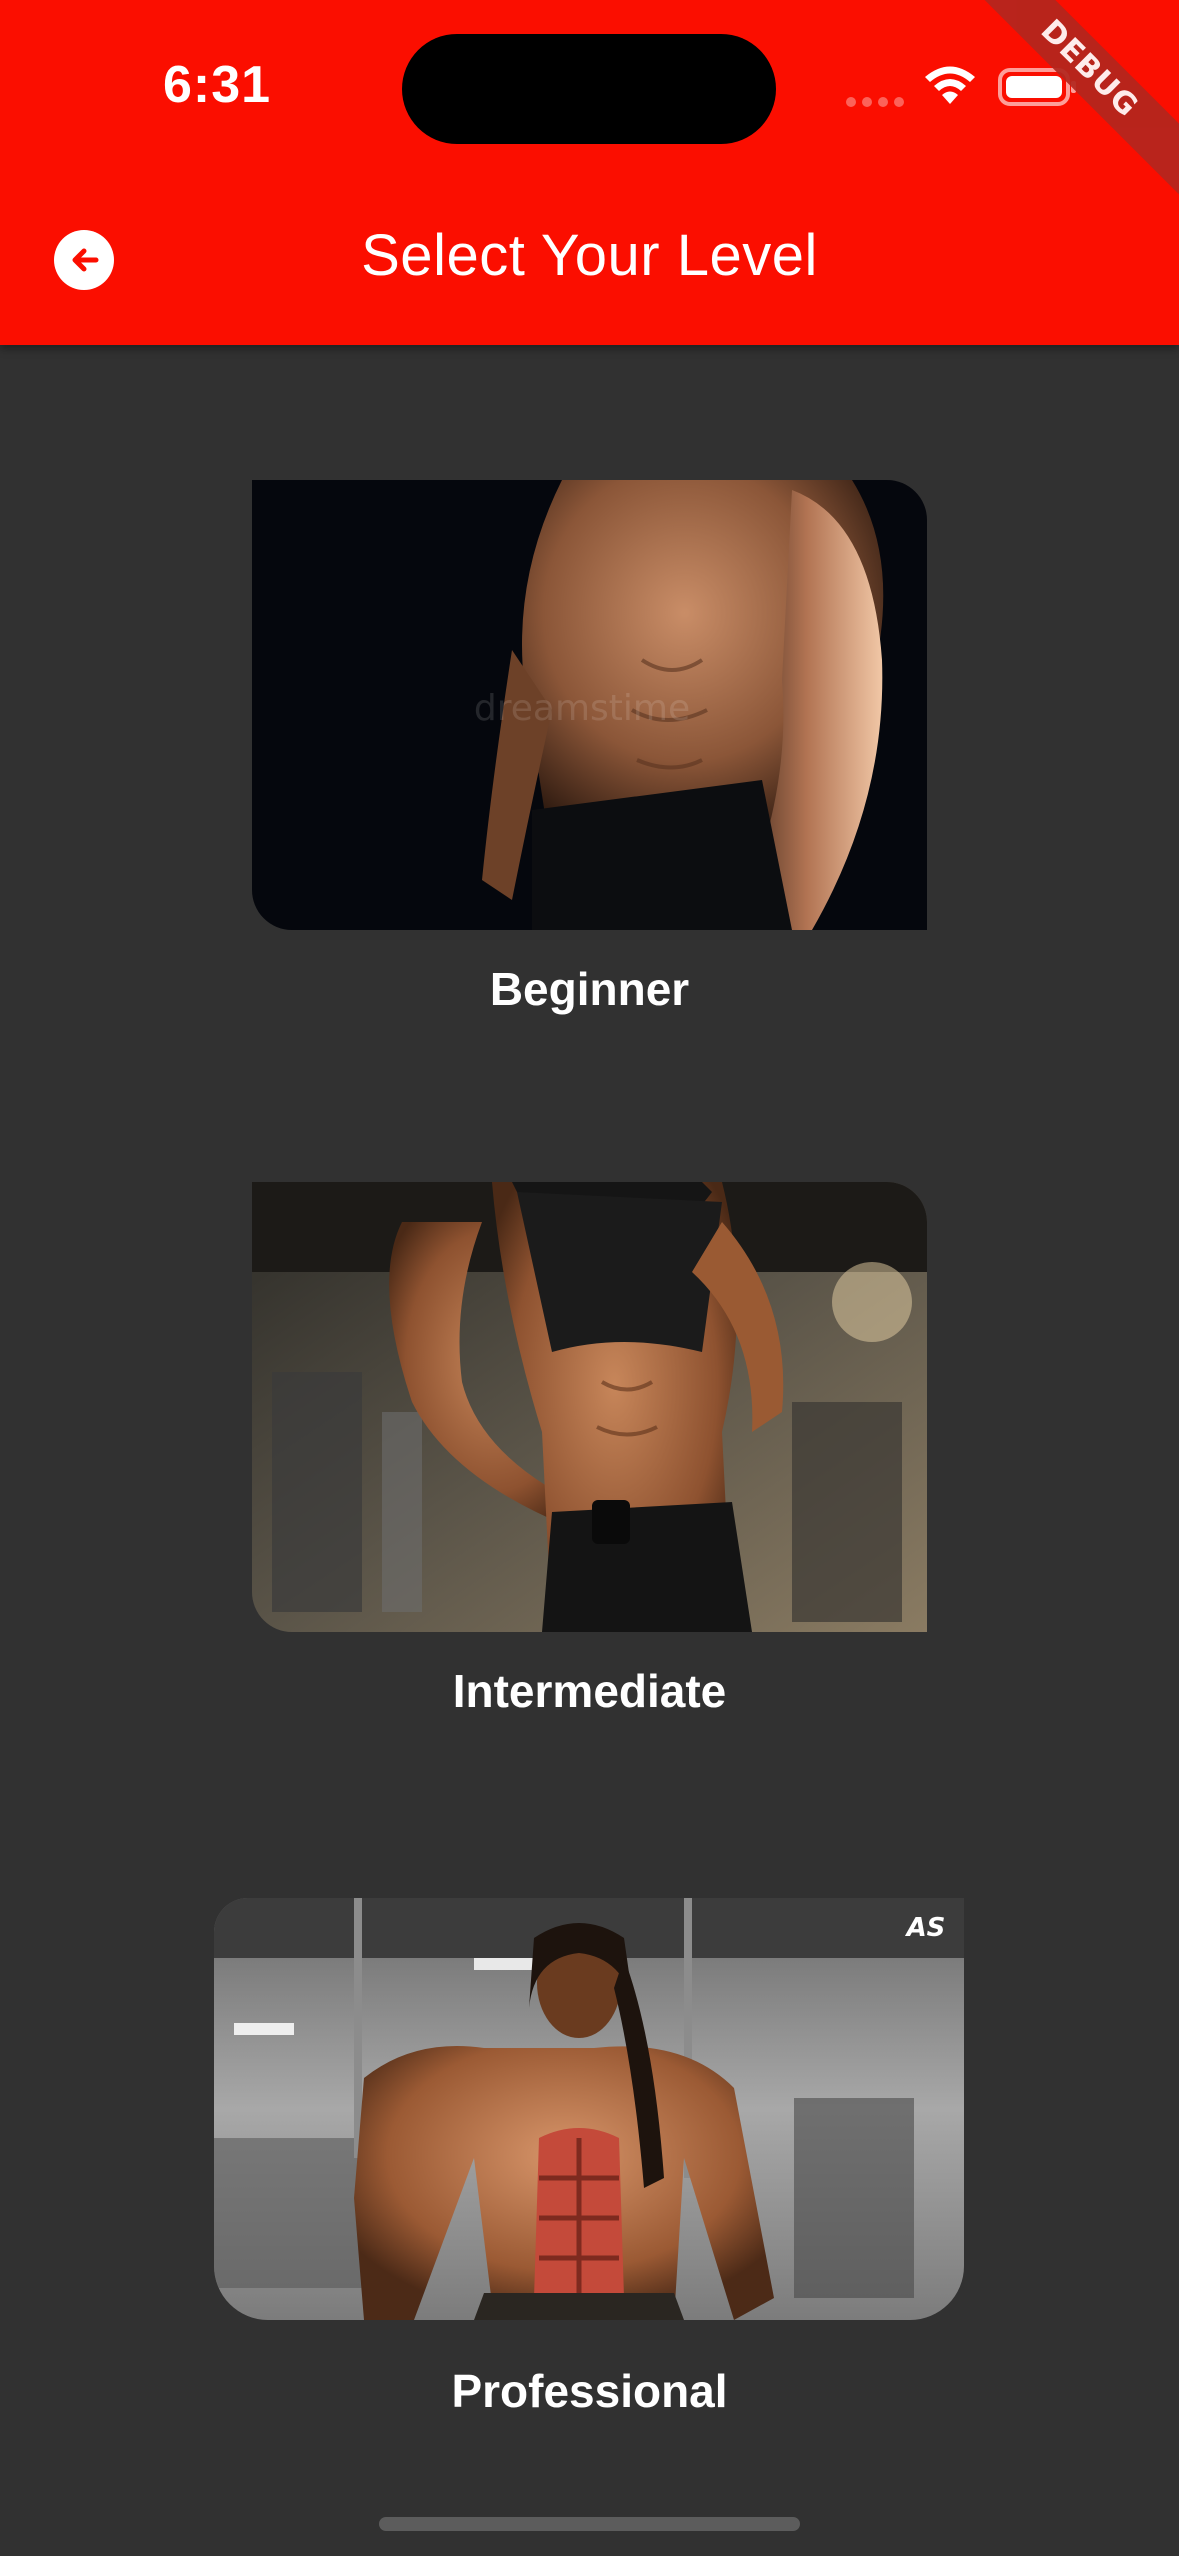  I want to click on level-label-professional: Professional, so click(589, 2391).